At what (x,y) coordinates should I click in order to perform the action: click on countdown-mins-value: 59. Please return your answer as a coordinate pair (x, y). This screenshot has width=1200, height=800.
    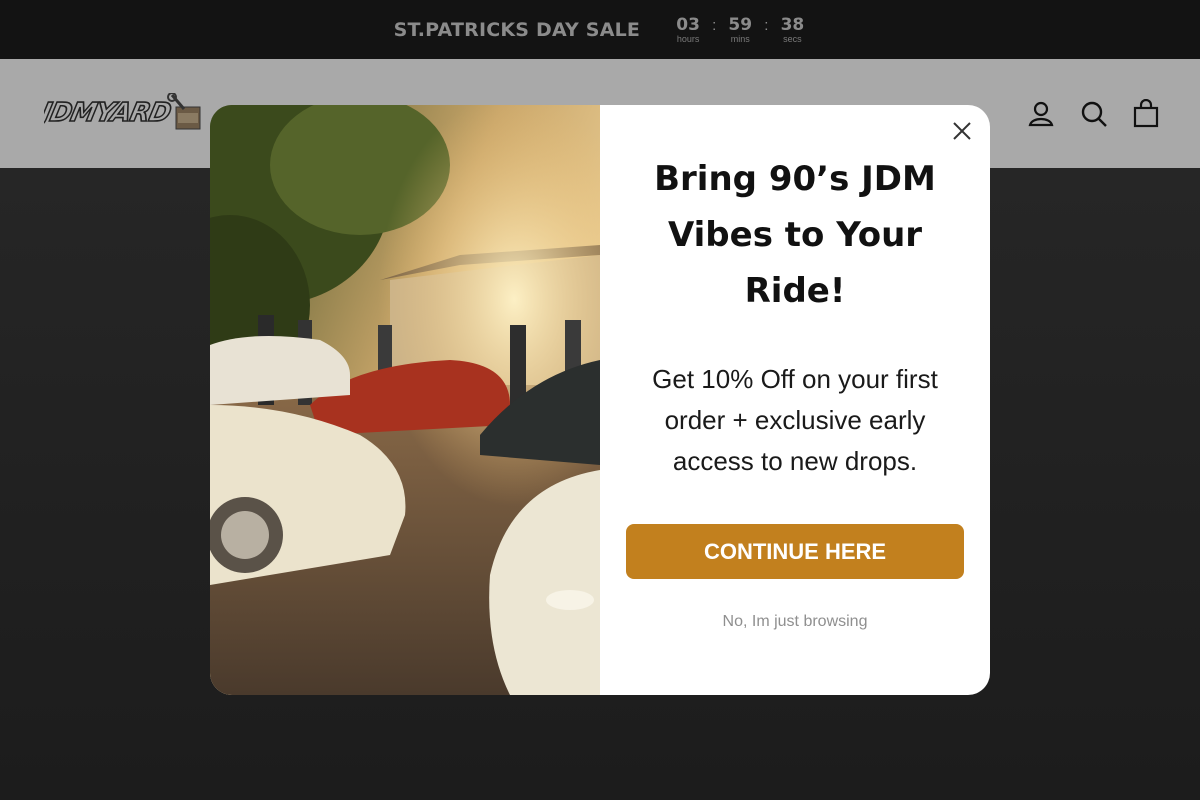
    Looking at the image, I should click on (740, 24).